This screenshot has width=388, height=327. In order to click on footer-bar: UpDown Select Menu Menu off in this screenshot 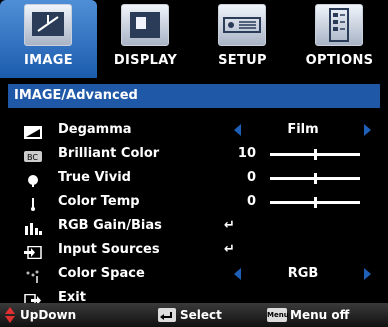, I will do `click(194, 315)`.